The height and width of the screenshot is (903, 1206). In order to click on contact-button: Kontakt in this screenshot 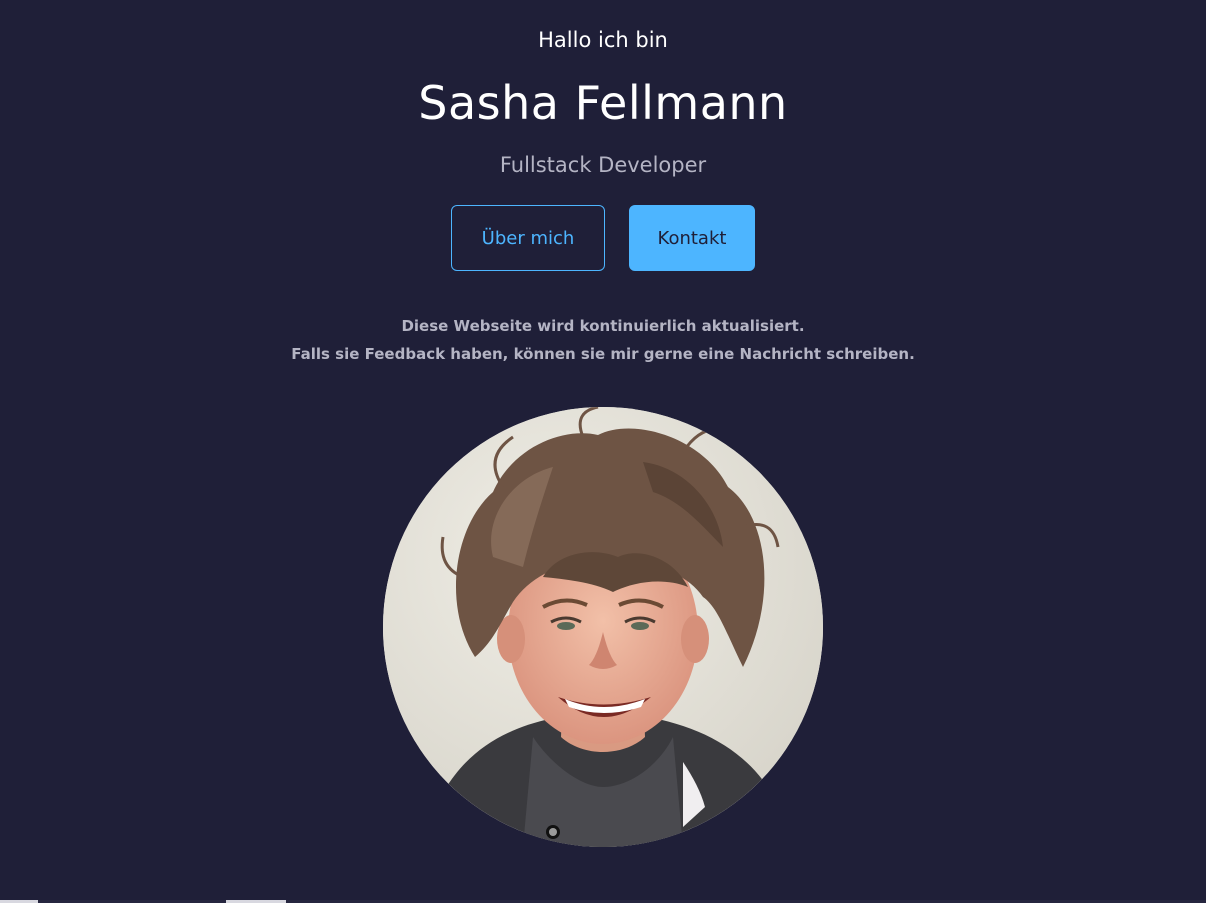, I will do `click(692, 238)`.